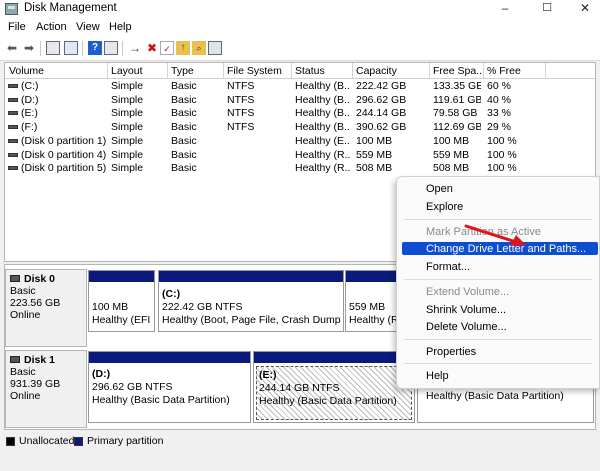  What do you see at coordinates (457, 127) in the screenshot?
I see `cell-free-space: 112.69 GB` at bounding box center [457, 127].